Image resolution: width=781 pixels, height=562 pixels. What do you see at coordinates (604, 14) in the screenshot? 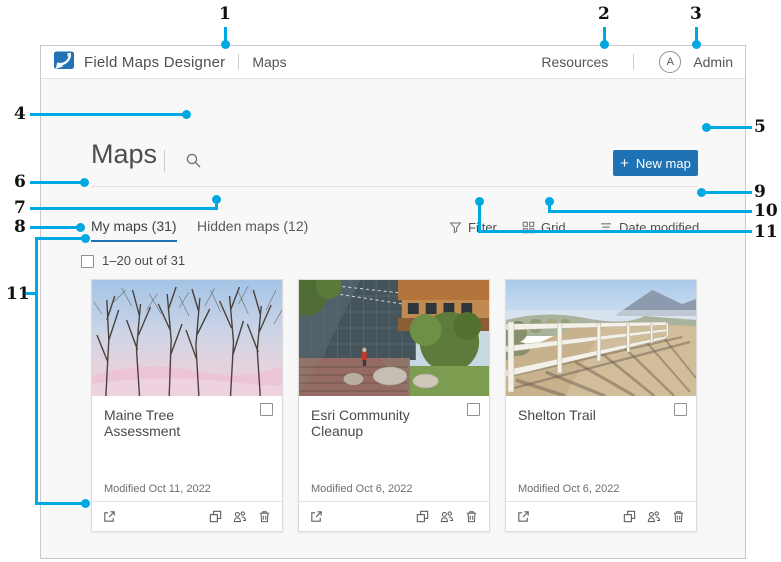
I see `callout-2: 2` at bounding box center [604, 14].